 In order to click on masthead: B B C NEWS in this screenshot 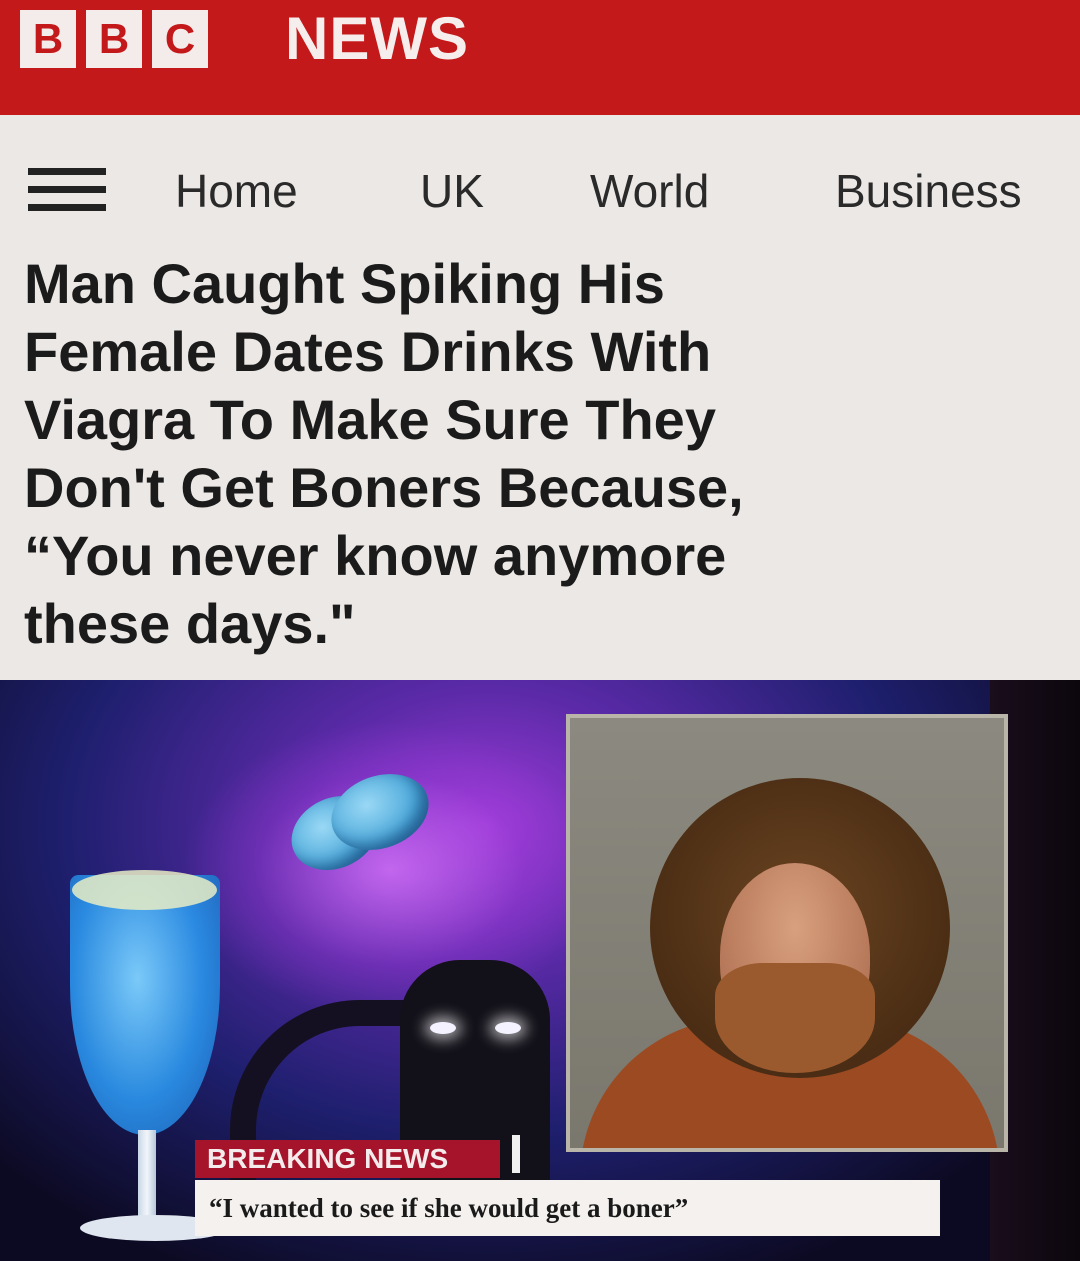, I will do `click(540, 57)`.